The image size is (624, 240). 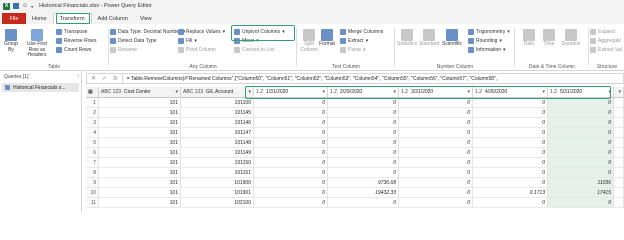 What do you see at coordinates (92, 103) in the screenshot?
I see `table-cell: 1` at bounding box center [92, 103].